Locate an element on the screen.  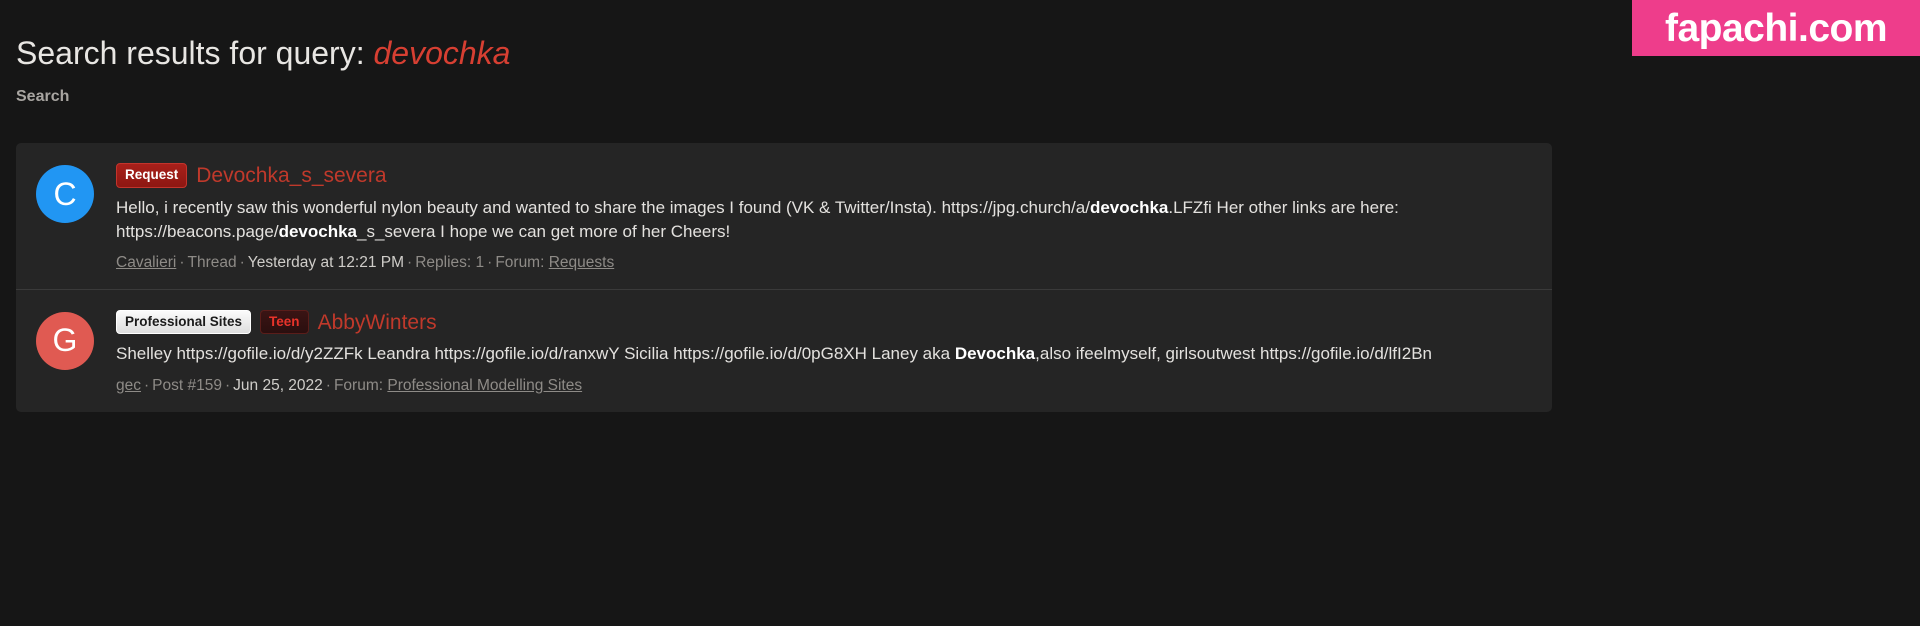
meta-replies: Replies: 1 is located at coordinates (450, 262).